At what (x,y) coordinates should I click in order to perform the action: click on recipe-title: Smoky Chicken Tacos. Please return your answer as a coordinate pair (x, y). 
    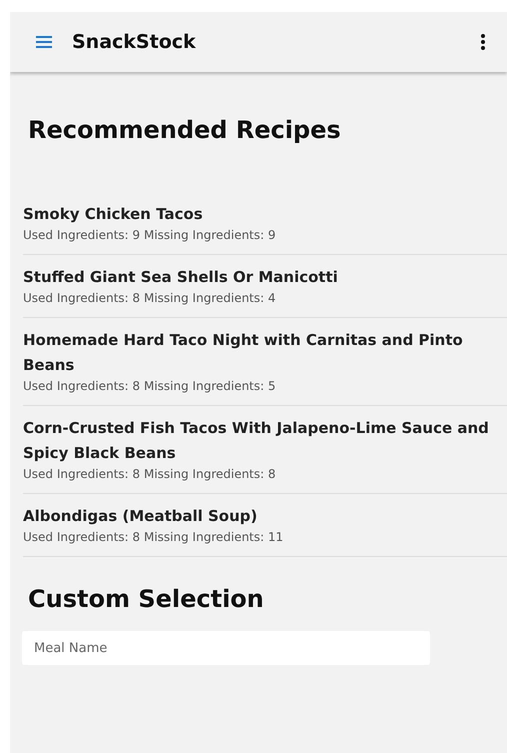
    Looking at the image, I should click on (260, 214).